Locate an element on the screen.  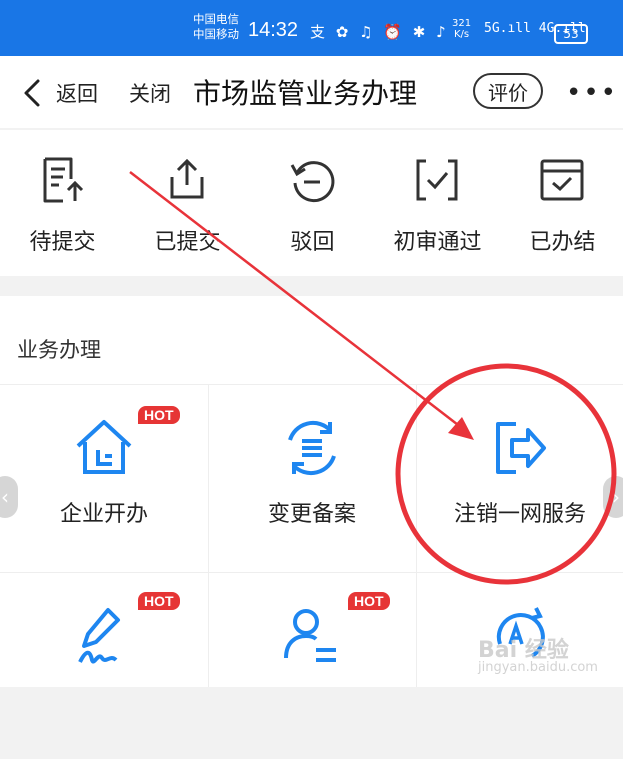
service-label: 企业开办 is located at coordinates (103, 514).